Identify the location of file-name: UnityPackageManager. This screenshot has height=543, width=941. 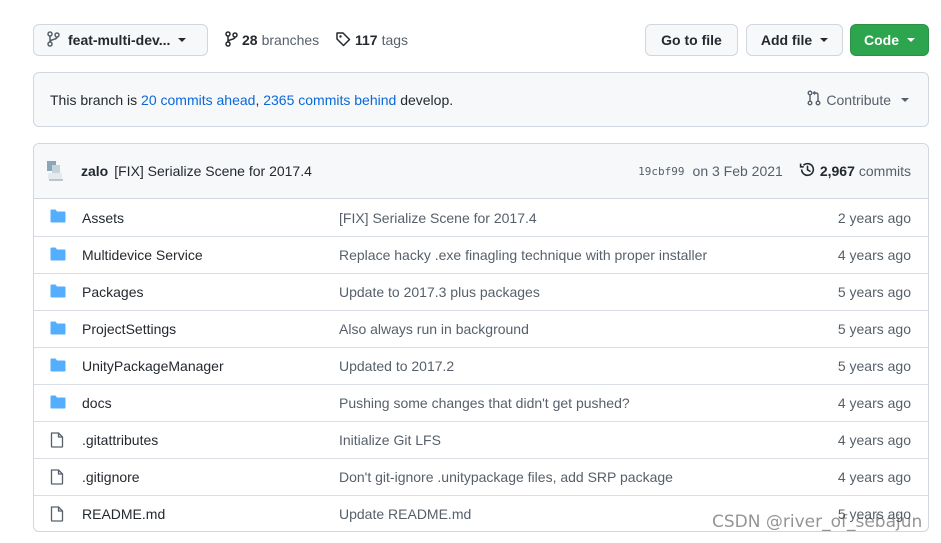
(153, 366).